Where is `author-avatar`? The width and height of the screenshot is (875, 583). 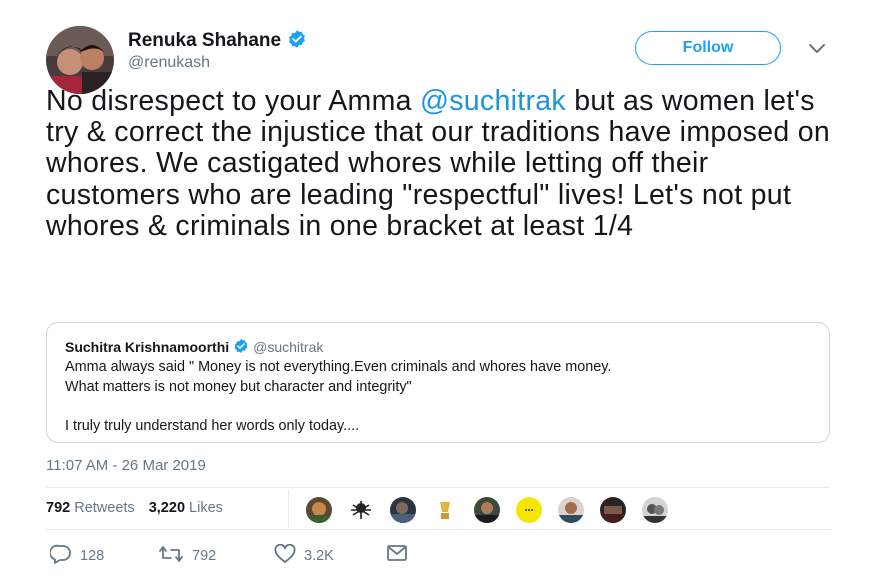 author-avatar is located at coordinates (80, 60).